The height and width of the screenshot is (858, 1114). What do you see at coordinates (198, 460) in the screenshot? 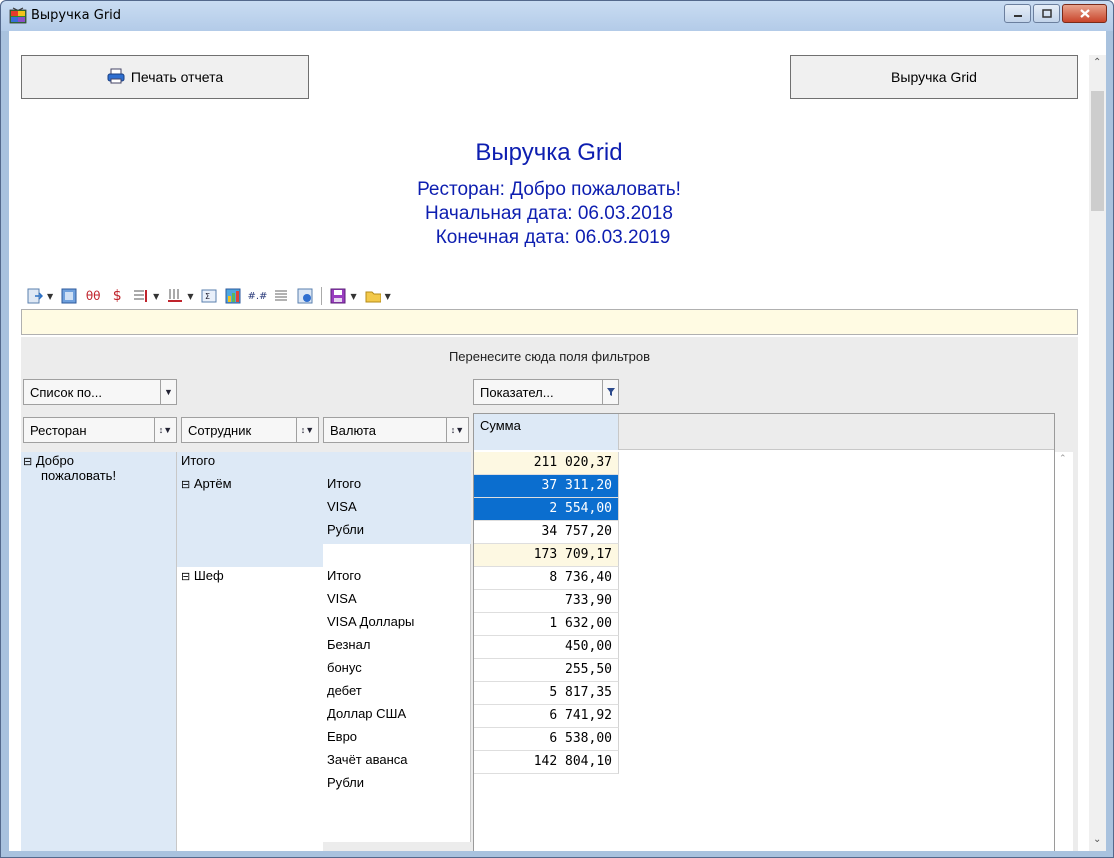
I see `restaurant-total-label: Итого` at bounding box center [198, 460].